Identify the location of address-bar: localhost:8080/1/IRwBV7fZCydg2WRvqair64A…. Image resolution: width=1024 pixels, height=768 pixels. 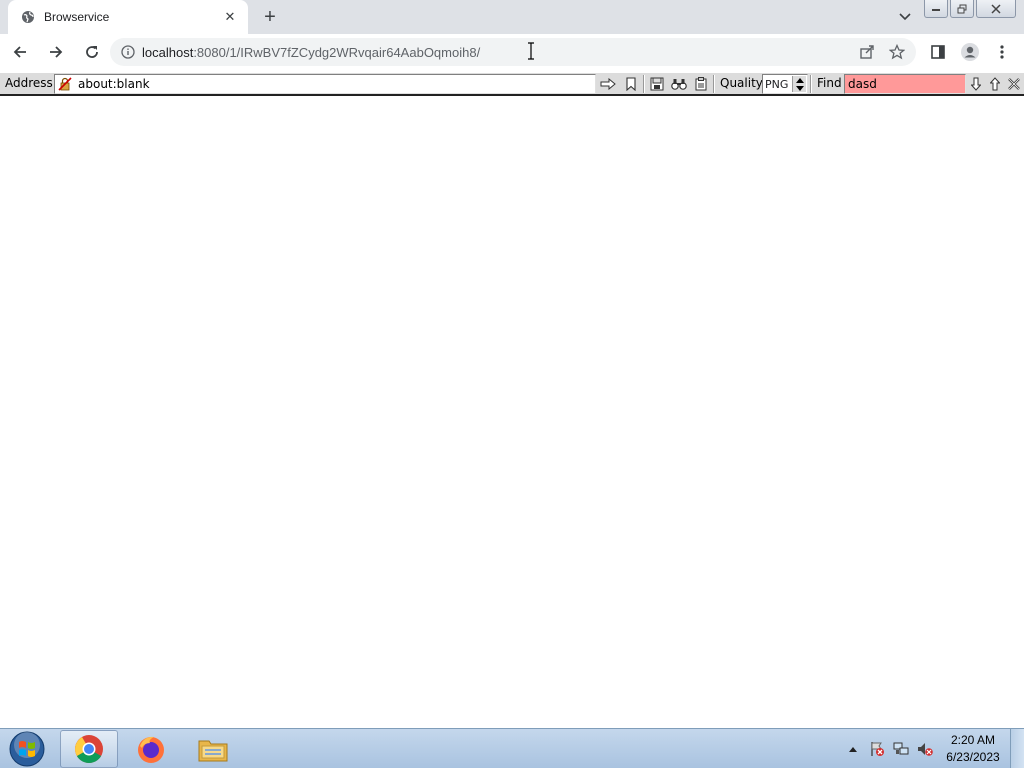
(513, 52).